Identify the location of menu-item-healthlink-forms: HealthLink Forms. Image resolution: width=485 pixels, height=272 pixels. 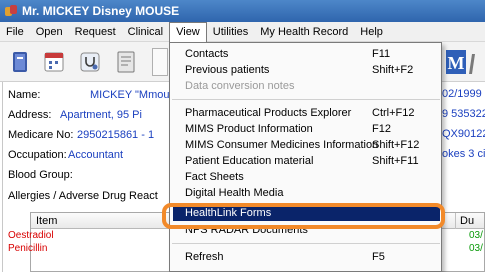
(306, 213).